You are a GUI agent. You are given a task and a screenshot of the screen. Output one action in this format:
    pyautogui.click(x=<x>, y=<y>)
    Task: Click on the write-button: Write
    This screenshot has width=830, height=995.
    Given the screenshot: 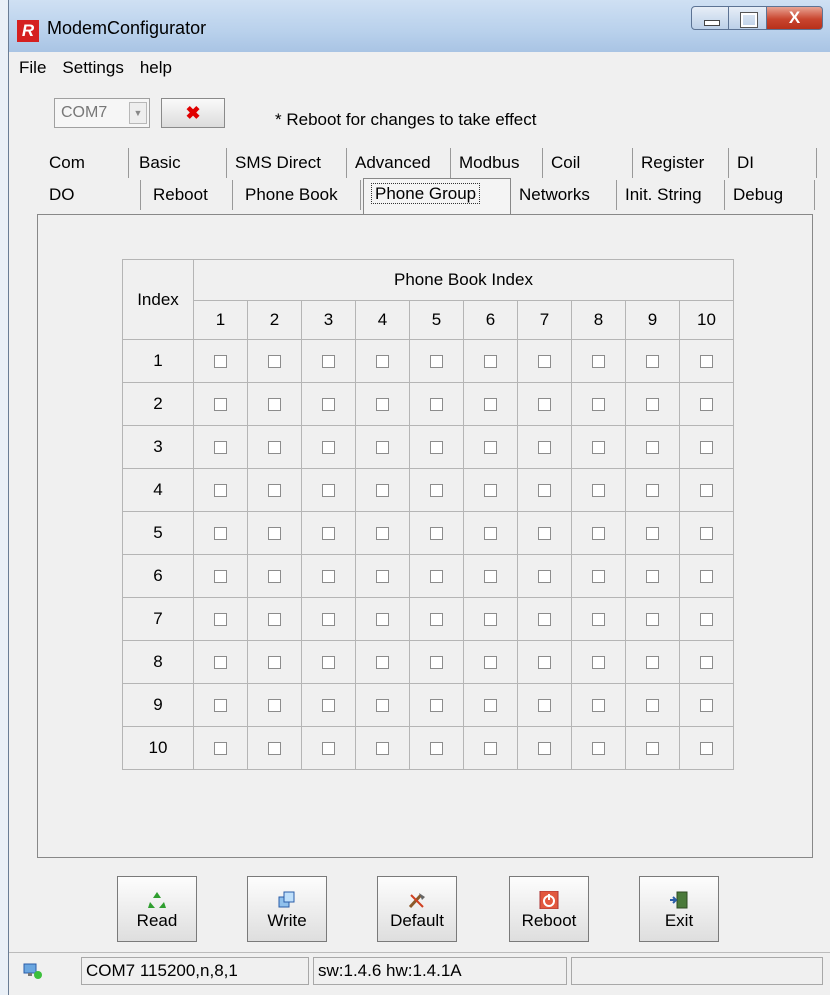 What is the action you would take?
    pyautogui.click(x=287, y=909)
    